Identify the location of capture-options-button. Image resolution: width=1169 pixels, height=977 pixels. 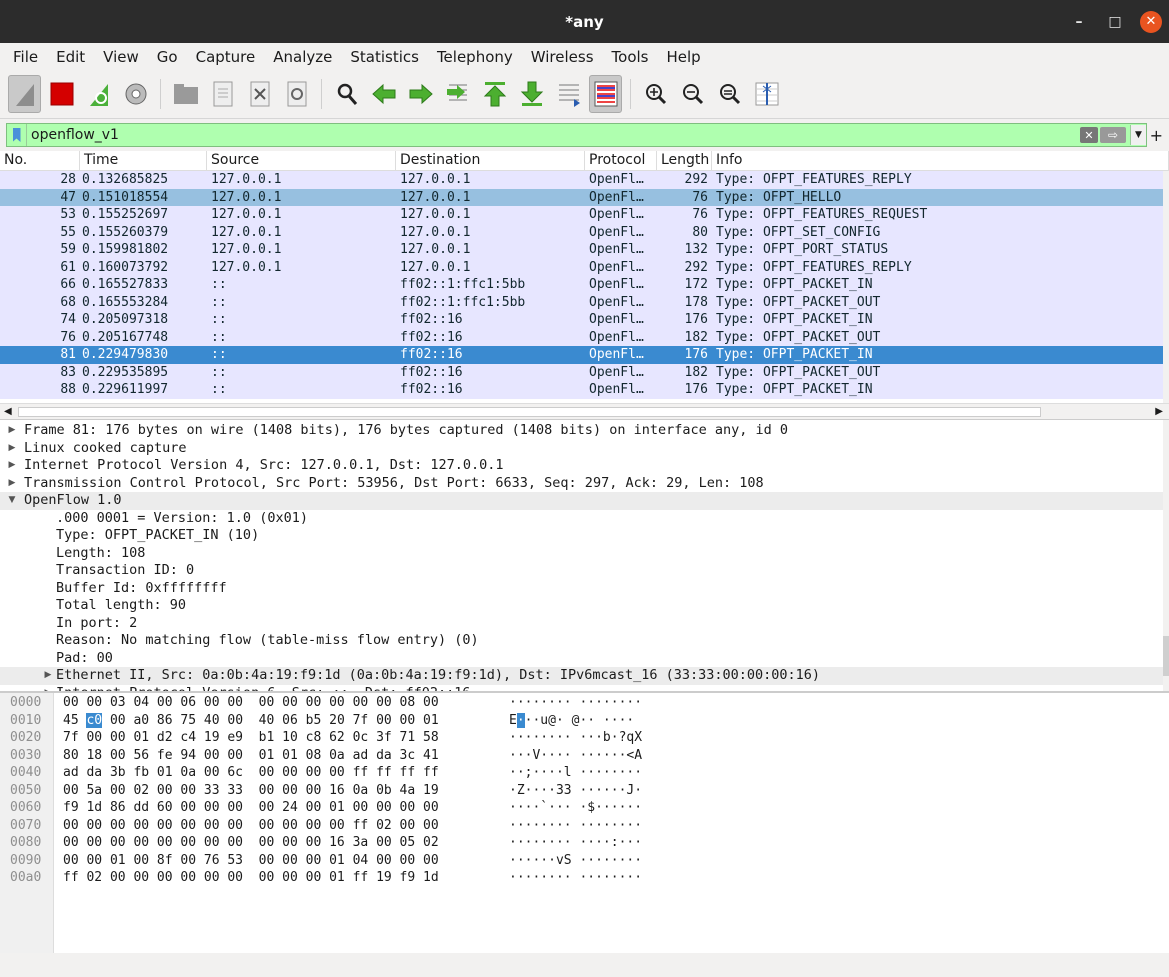
(135, 94).